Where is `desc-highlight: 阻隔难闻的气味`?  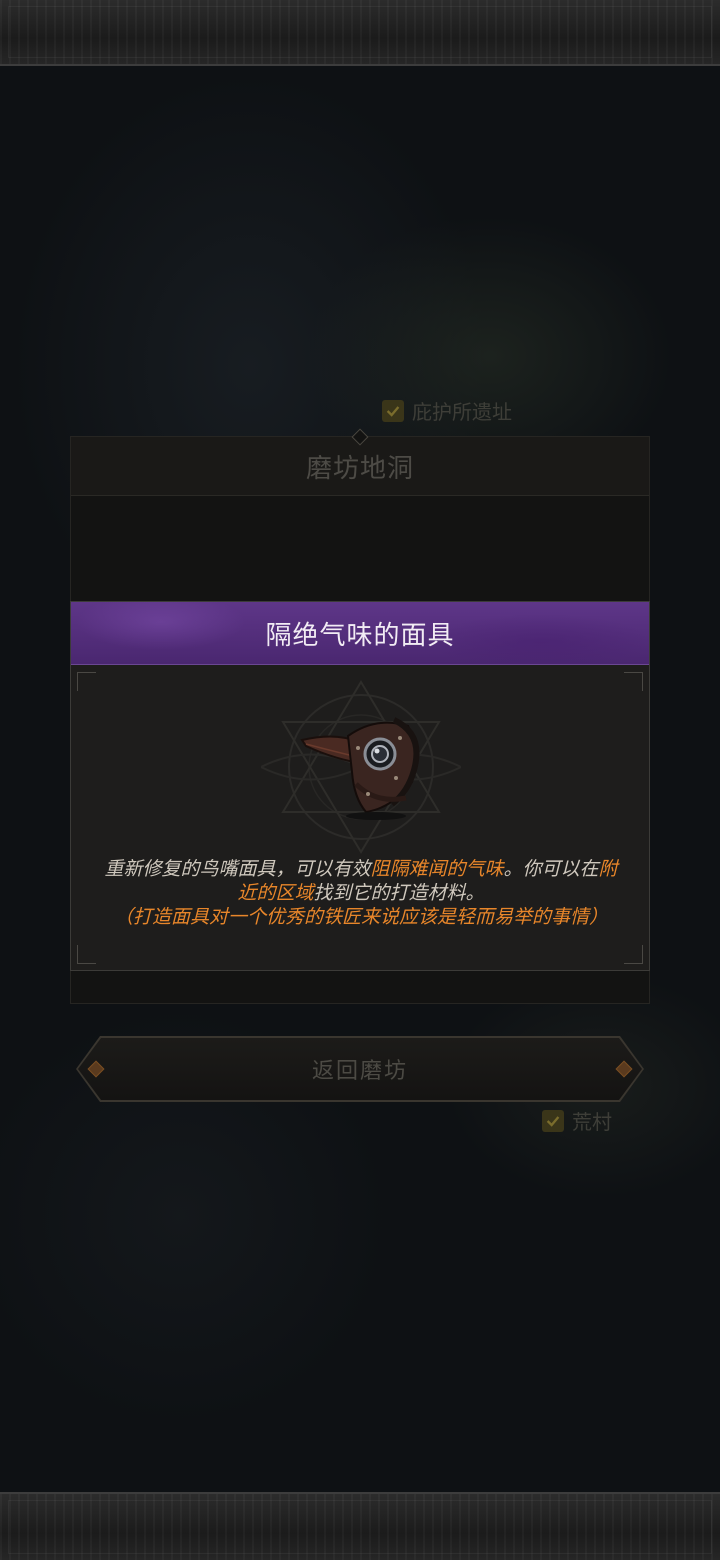 desc-highlight: 阻隔难闻的气味 is located at coordinates (437, 869).